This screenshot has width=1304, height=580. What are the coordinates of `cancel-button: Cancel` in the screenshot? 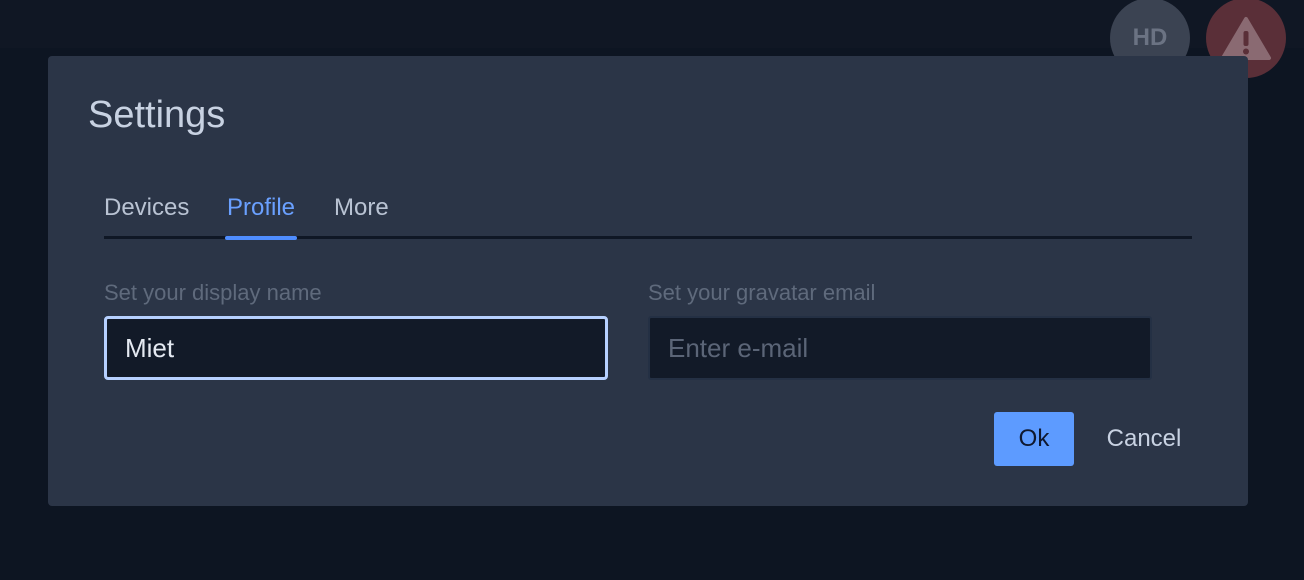 It's located at (1144, 439).